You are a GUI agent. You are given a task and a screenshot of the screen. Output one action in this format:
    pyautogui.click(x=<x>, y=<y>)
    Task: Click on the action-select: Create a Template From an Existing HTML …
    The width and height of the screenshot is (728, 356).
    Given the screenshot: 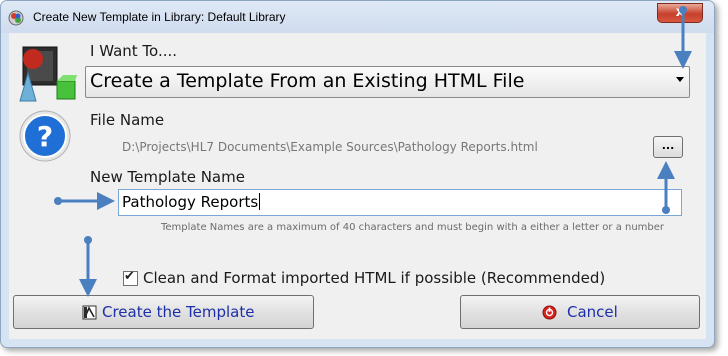 What is the action you would take?
    pyautogui.click(x=387, y=82)
    